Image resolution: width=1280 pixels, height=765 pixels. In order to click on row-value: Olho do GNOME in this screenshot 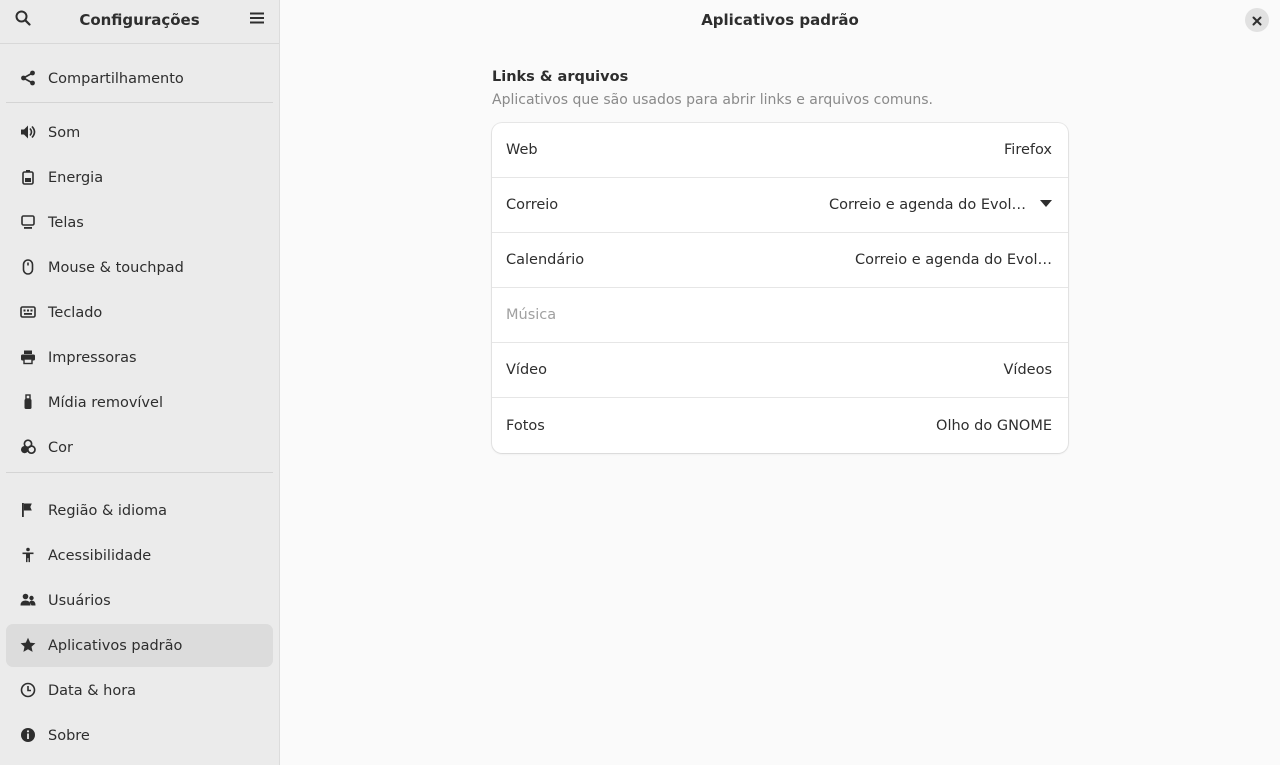, I will do `click(994, 425)`.